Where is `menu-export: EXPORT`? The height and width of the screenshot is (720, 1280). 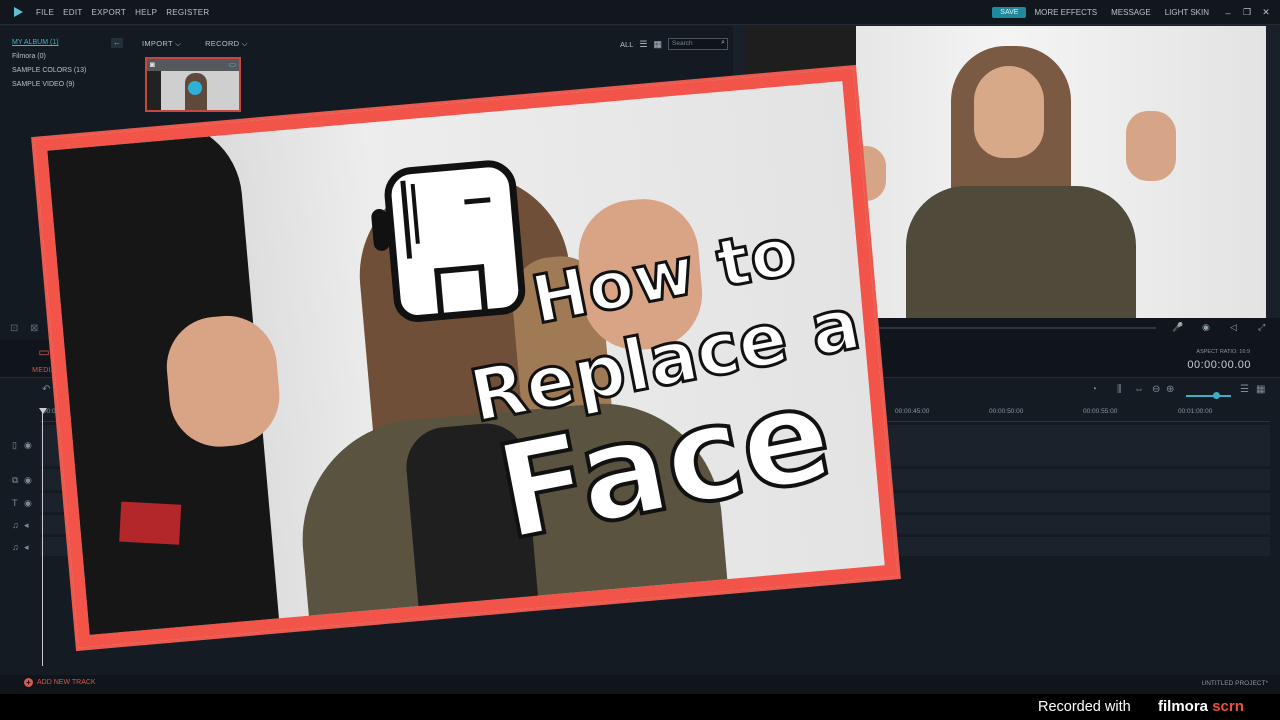
menu-export: EXPORT is located at coordinates (109, 12).